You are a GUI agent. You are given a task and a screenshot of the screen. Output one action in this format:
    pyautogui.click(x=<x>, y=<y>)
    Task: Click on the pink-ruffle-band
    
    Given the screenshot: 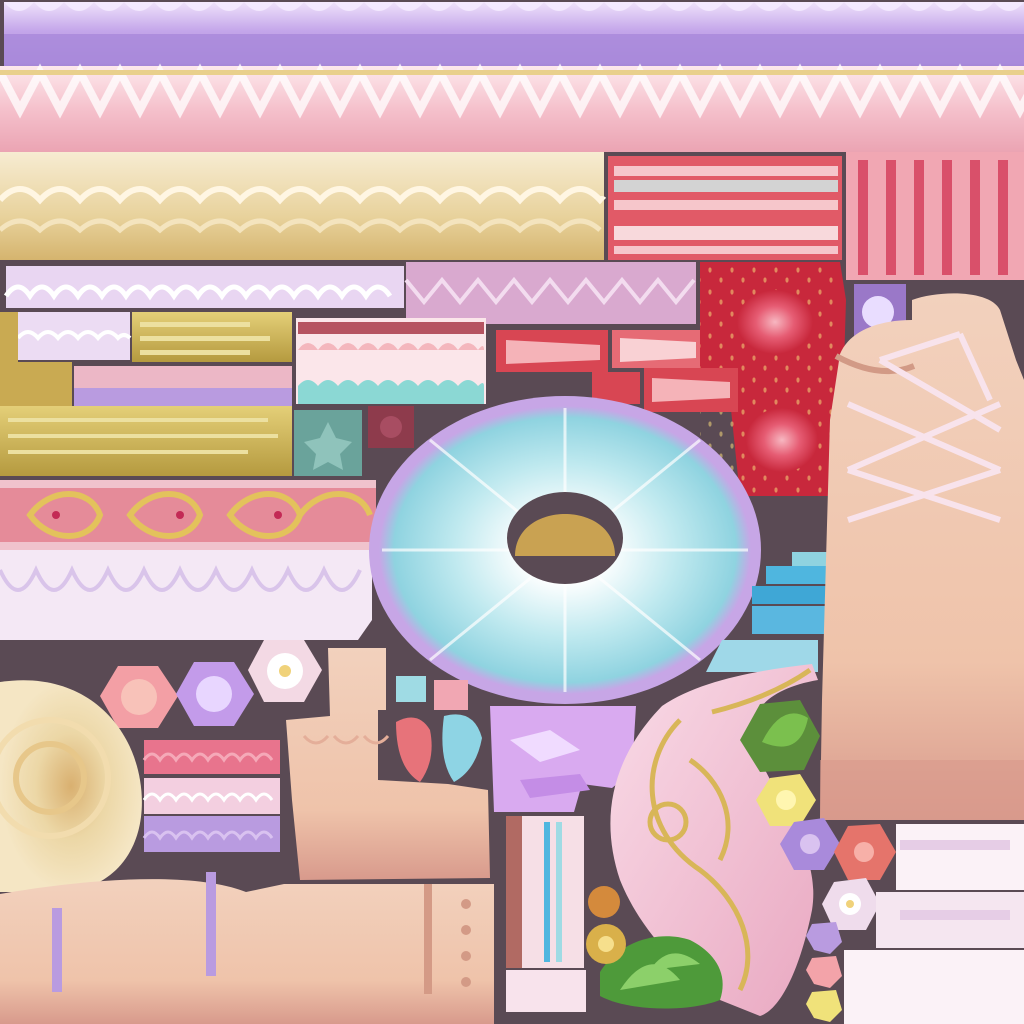 What is the action you would take?
    pyautogui.click(x=512, y=107)
    